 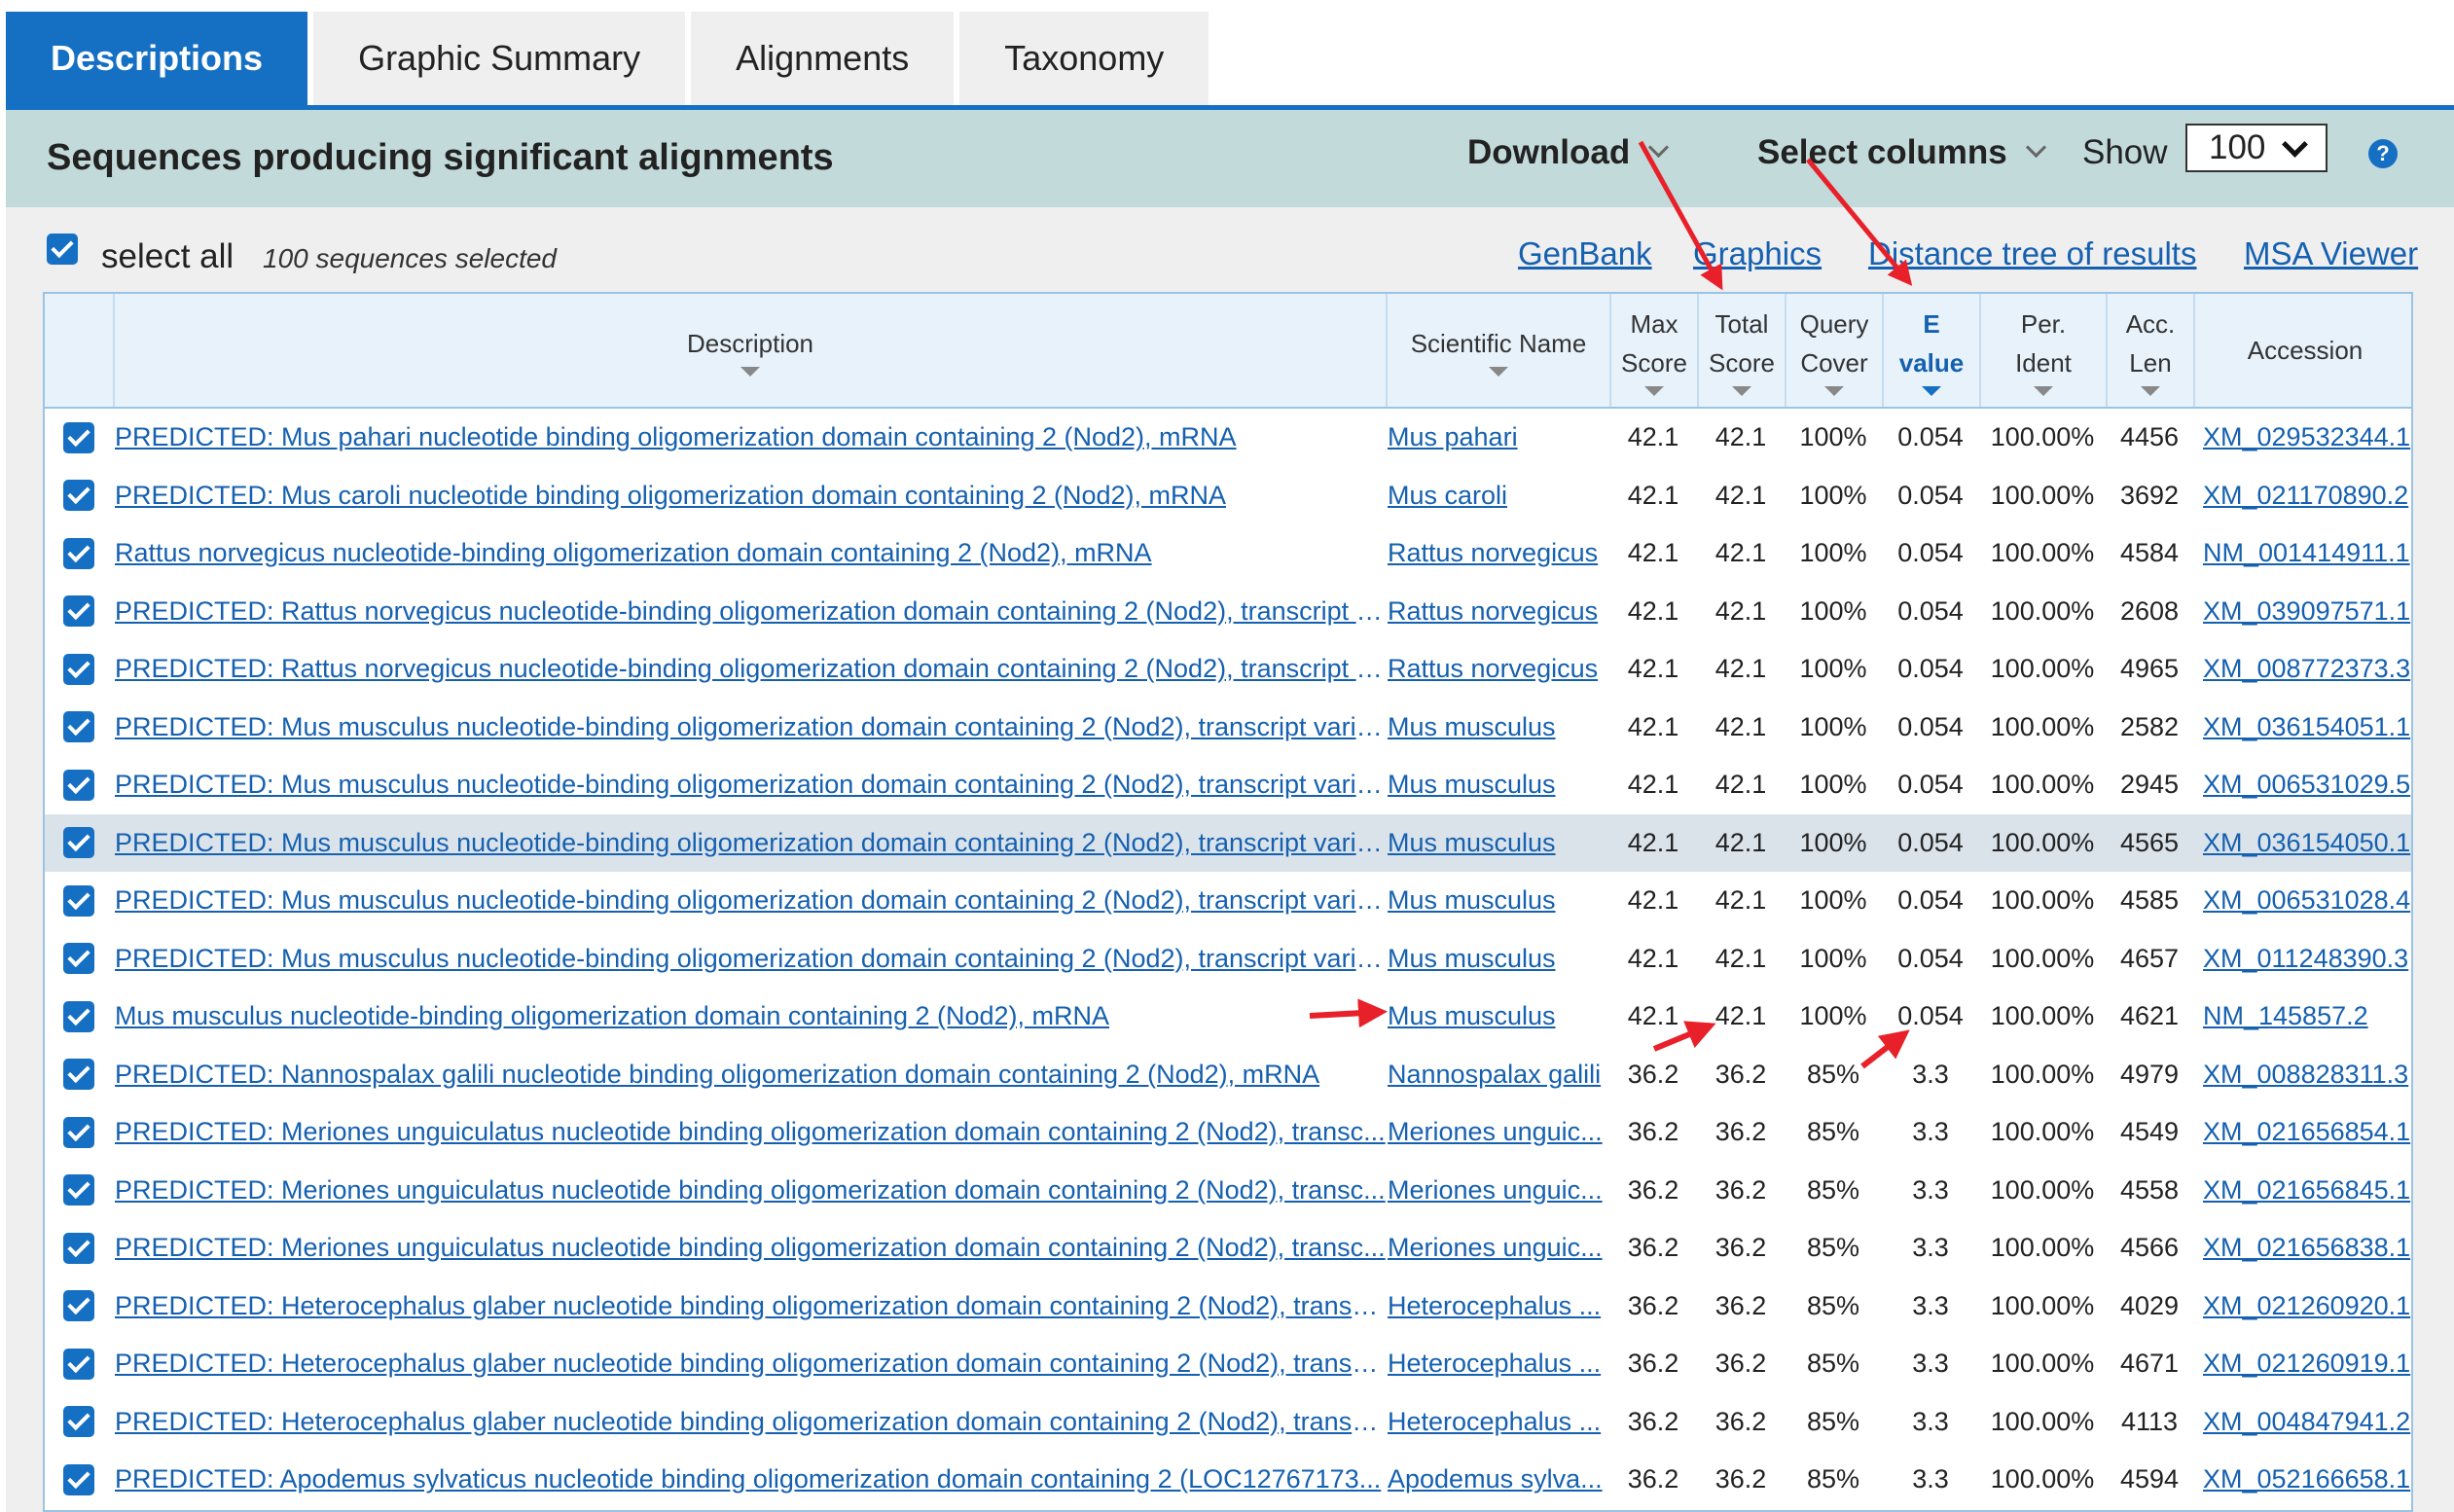 What do you see at coordinates (1684, 1036) in the screenshot?
I see `arrow-to-total-score-value` at bounding box center [1684, 1036].